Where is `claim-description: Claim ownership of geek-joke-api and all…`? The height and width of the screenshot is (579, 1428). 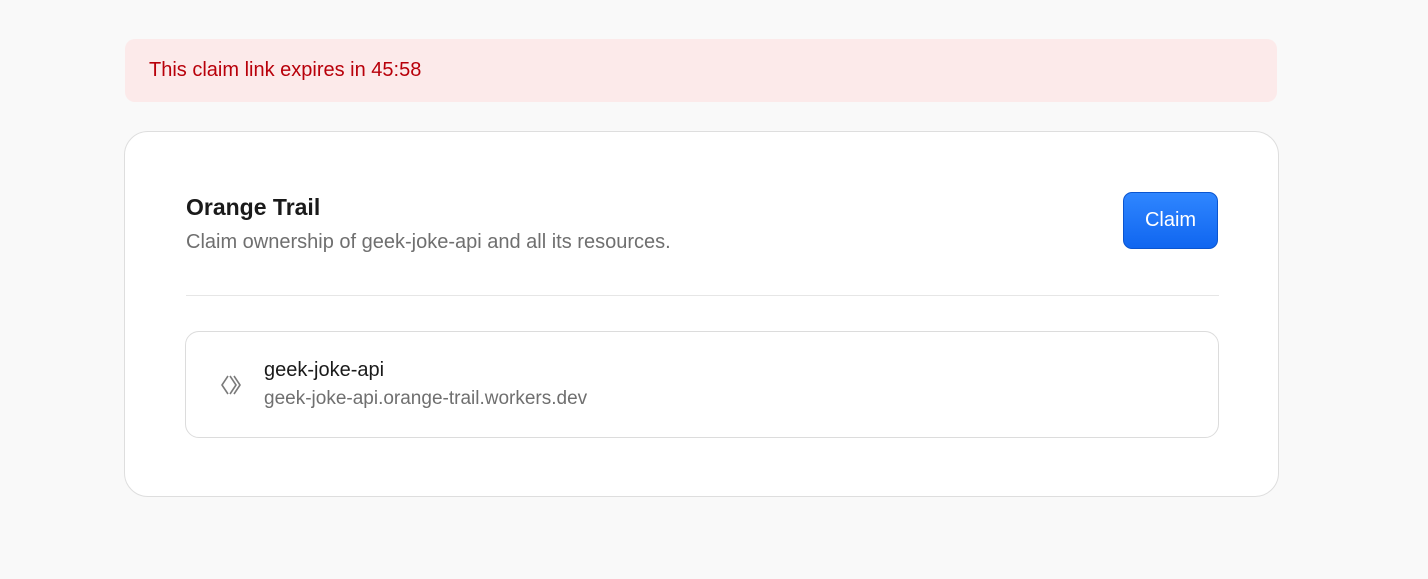 claim-description: Claim ownership of geek-joke-api and all… is located at coordinates (428, 242).